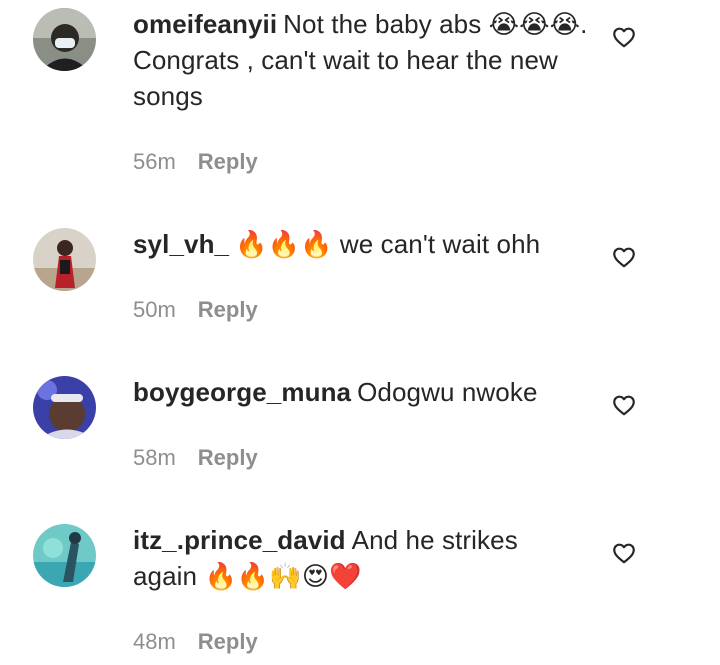 The image size is (720, 665). I want to click on comment-meta: 58m Reply, so click(195, 458).